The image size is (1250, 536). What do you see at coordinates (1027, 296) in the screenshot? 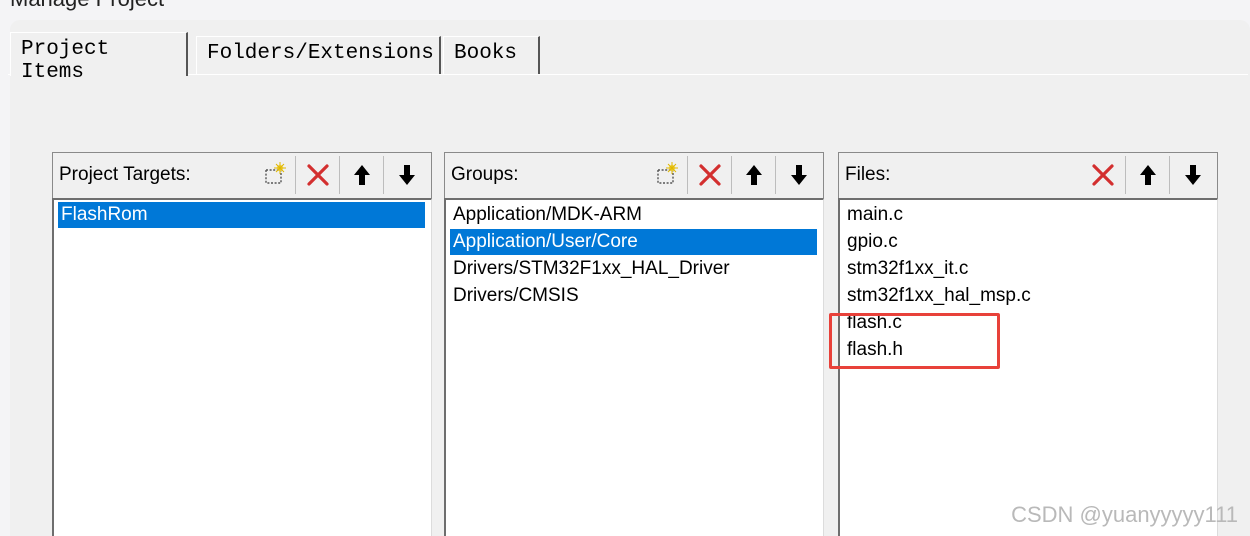
I see `file-item: stm32f1xx_hal_msp.c` at bounding box center [1027, 296].